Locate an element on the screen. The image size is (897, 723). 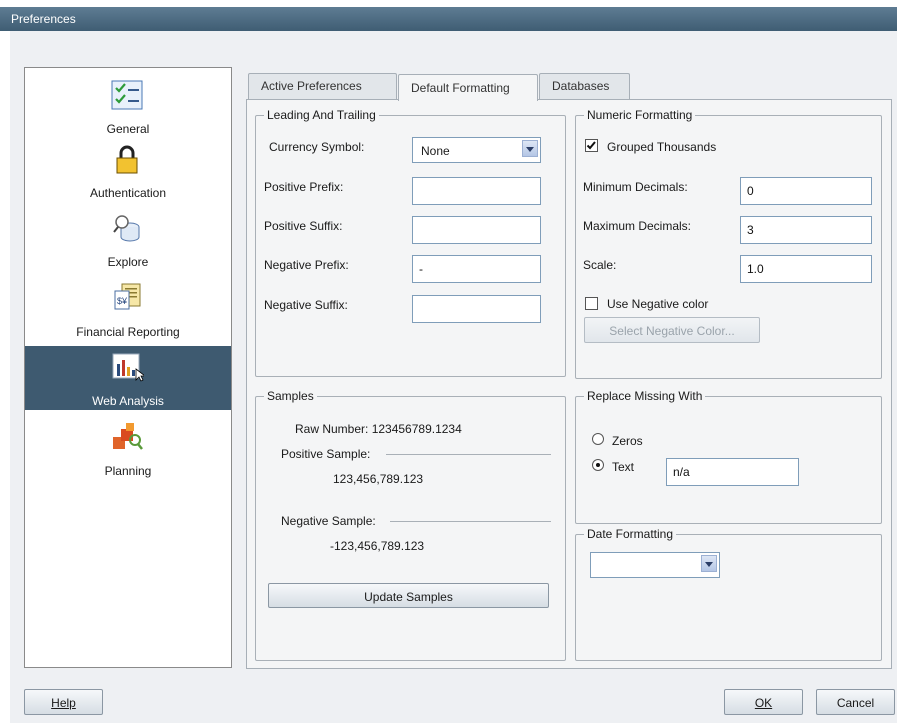
negative-prefix-label: Negative Prefix: is located at coordinates (306, 265).